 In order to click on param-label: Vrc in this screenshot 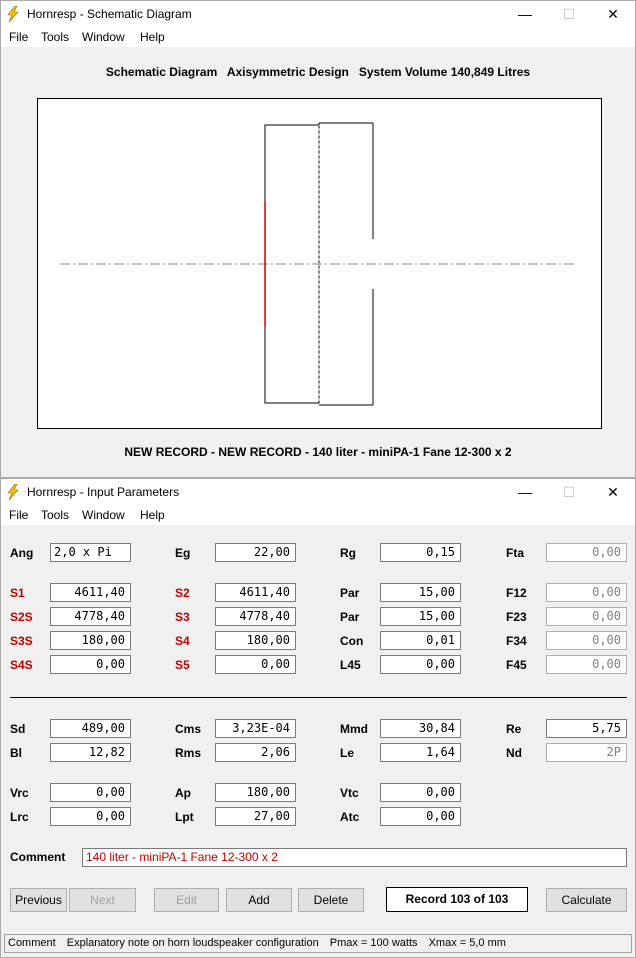, I will do `click(19, 793)`.